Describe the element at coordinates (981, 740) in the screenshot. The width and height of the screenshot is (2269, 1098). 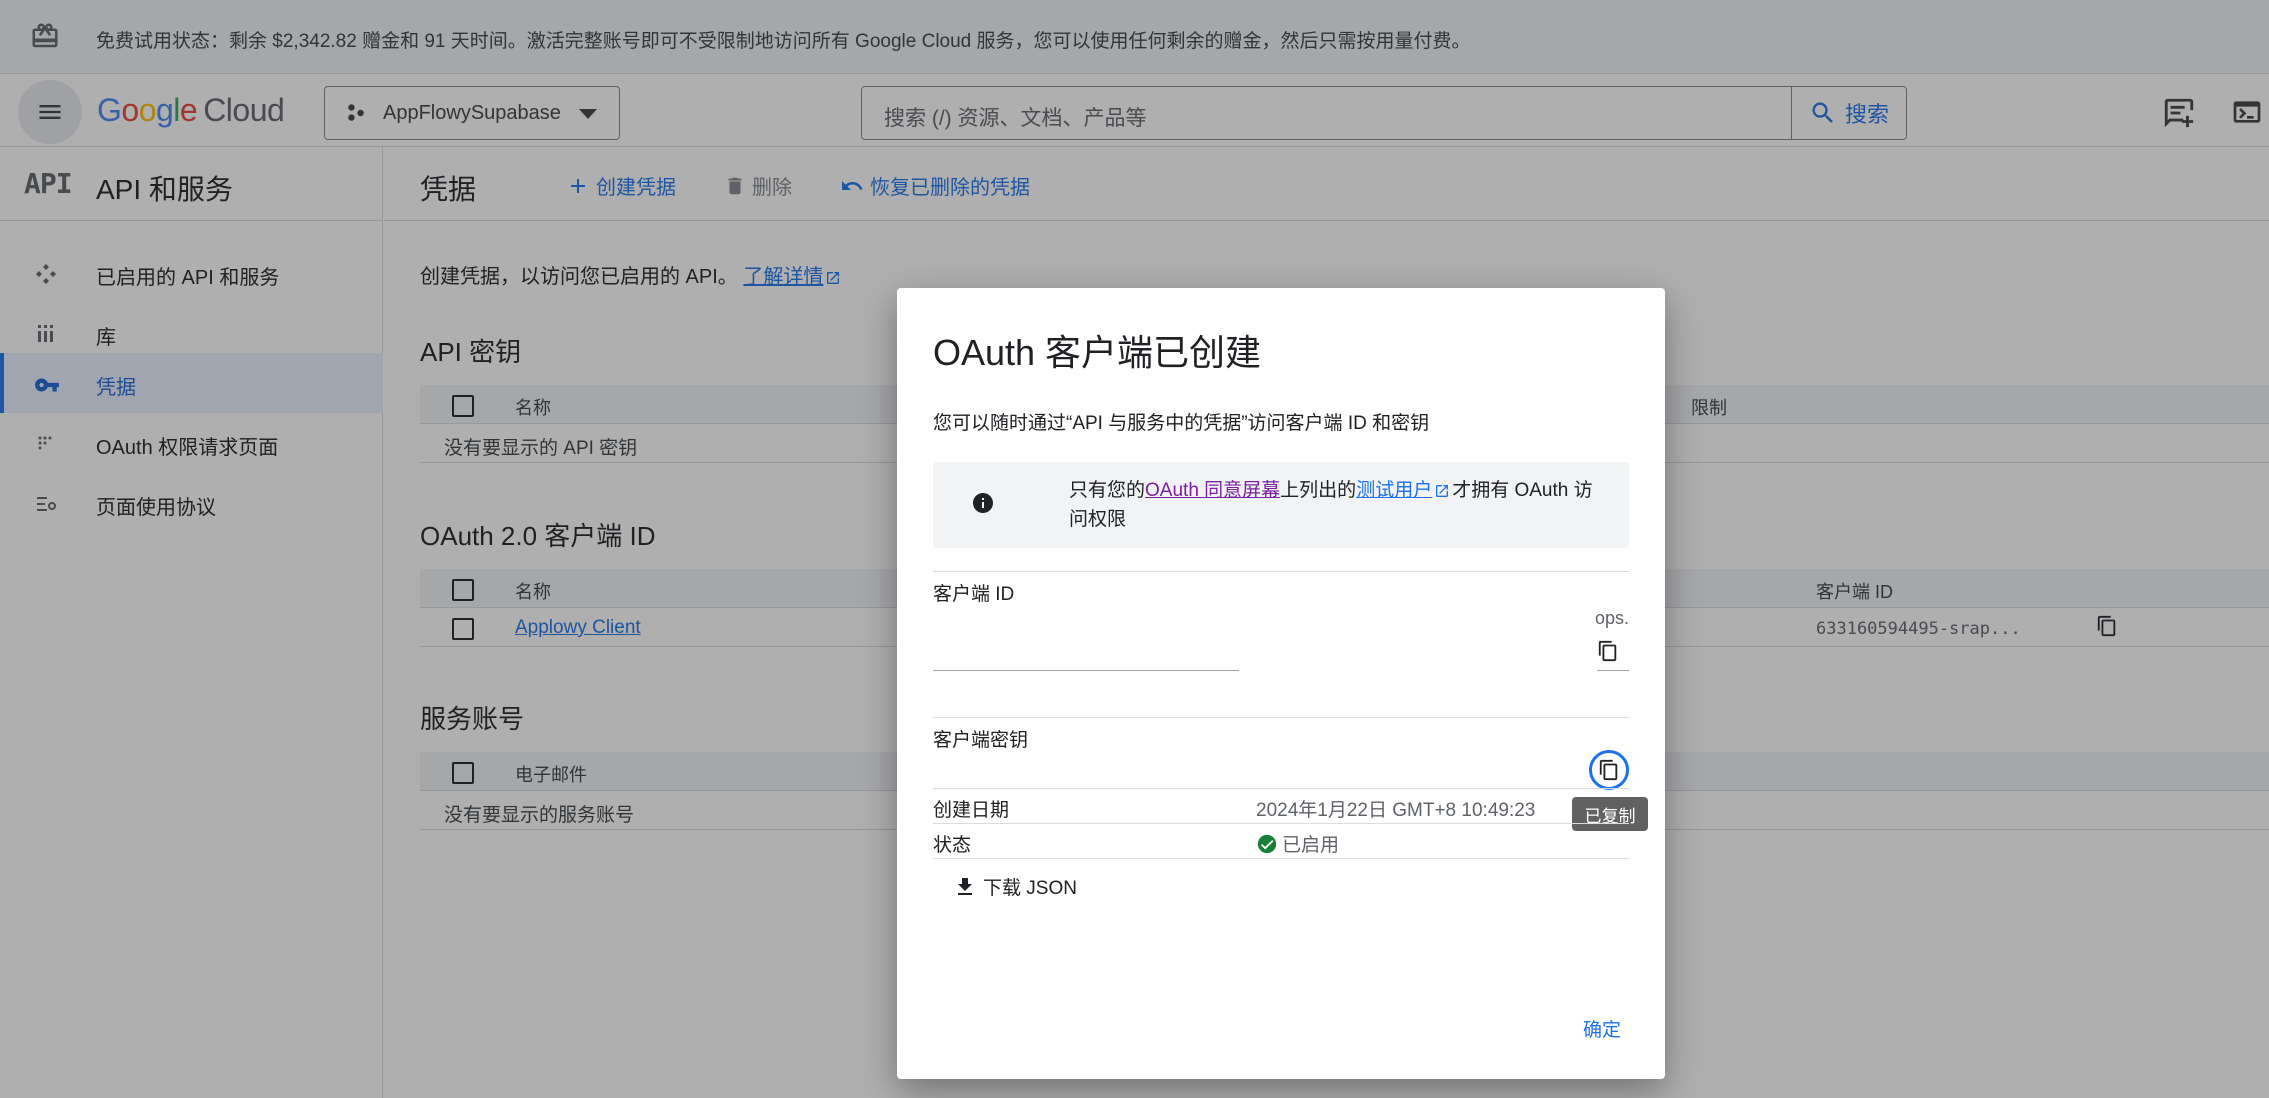
I see `client-secret-label: 客户端密钥` at that location.